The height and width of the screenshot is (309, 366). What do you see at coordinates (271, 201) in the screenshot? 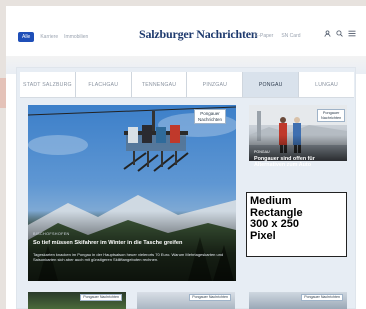
I see `ad-text: Medium` at bounding box center [271, 201].